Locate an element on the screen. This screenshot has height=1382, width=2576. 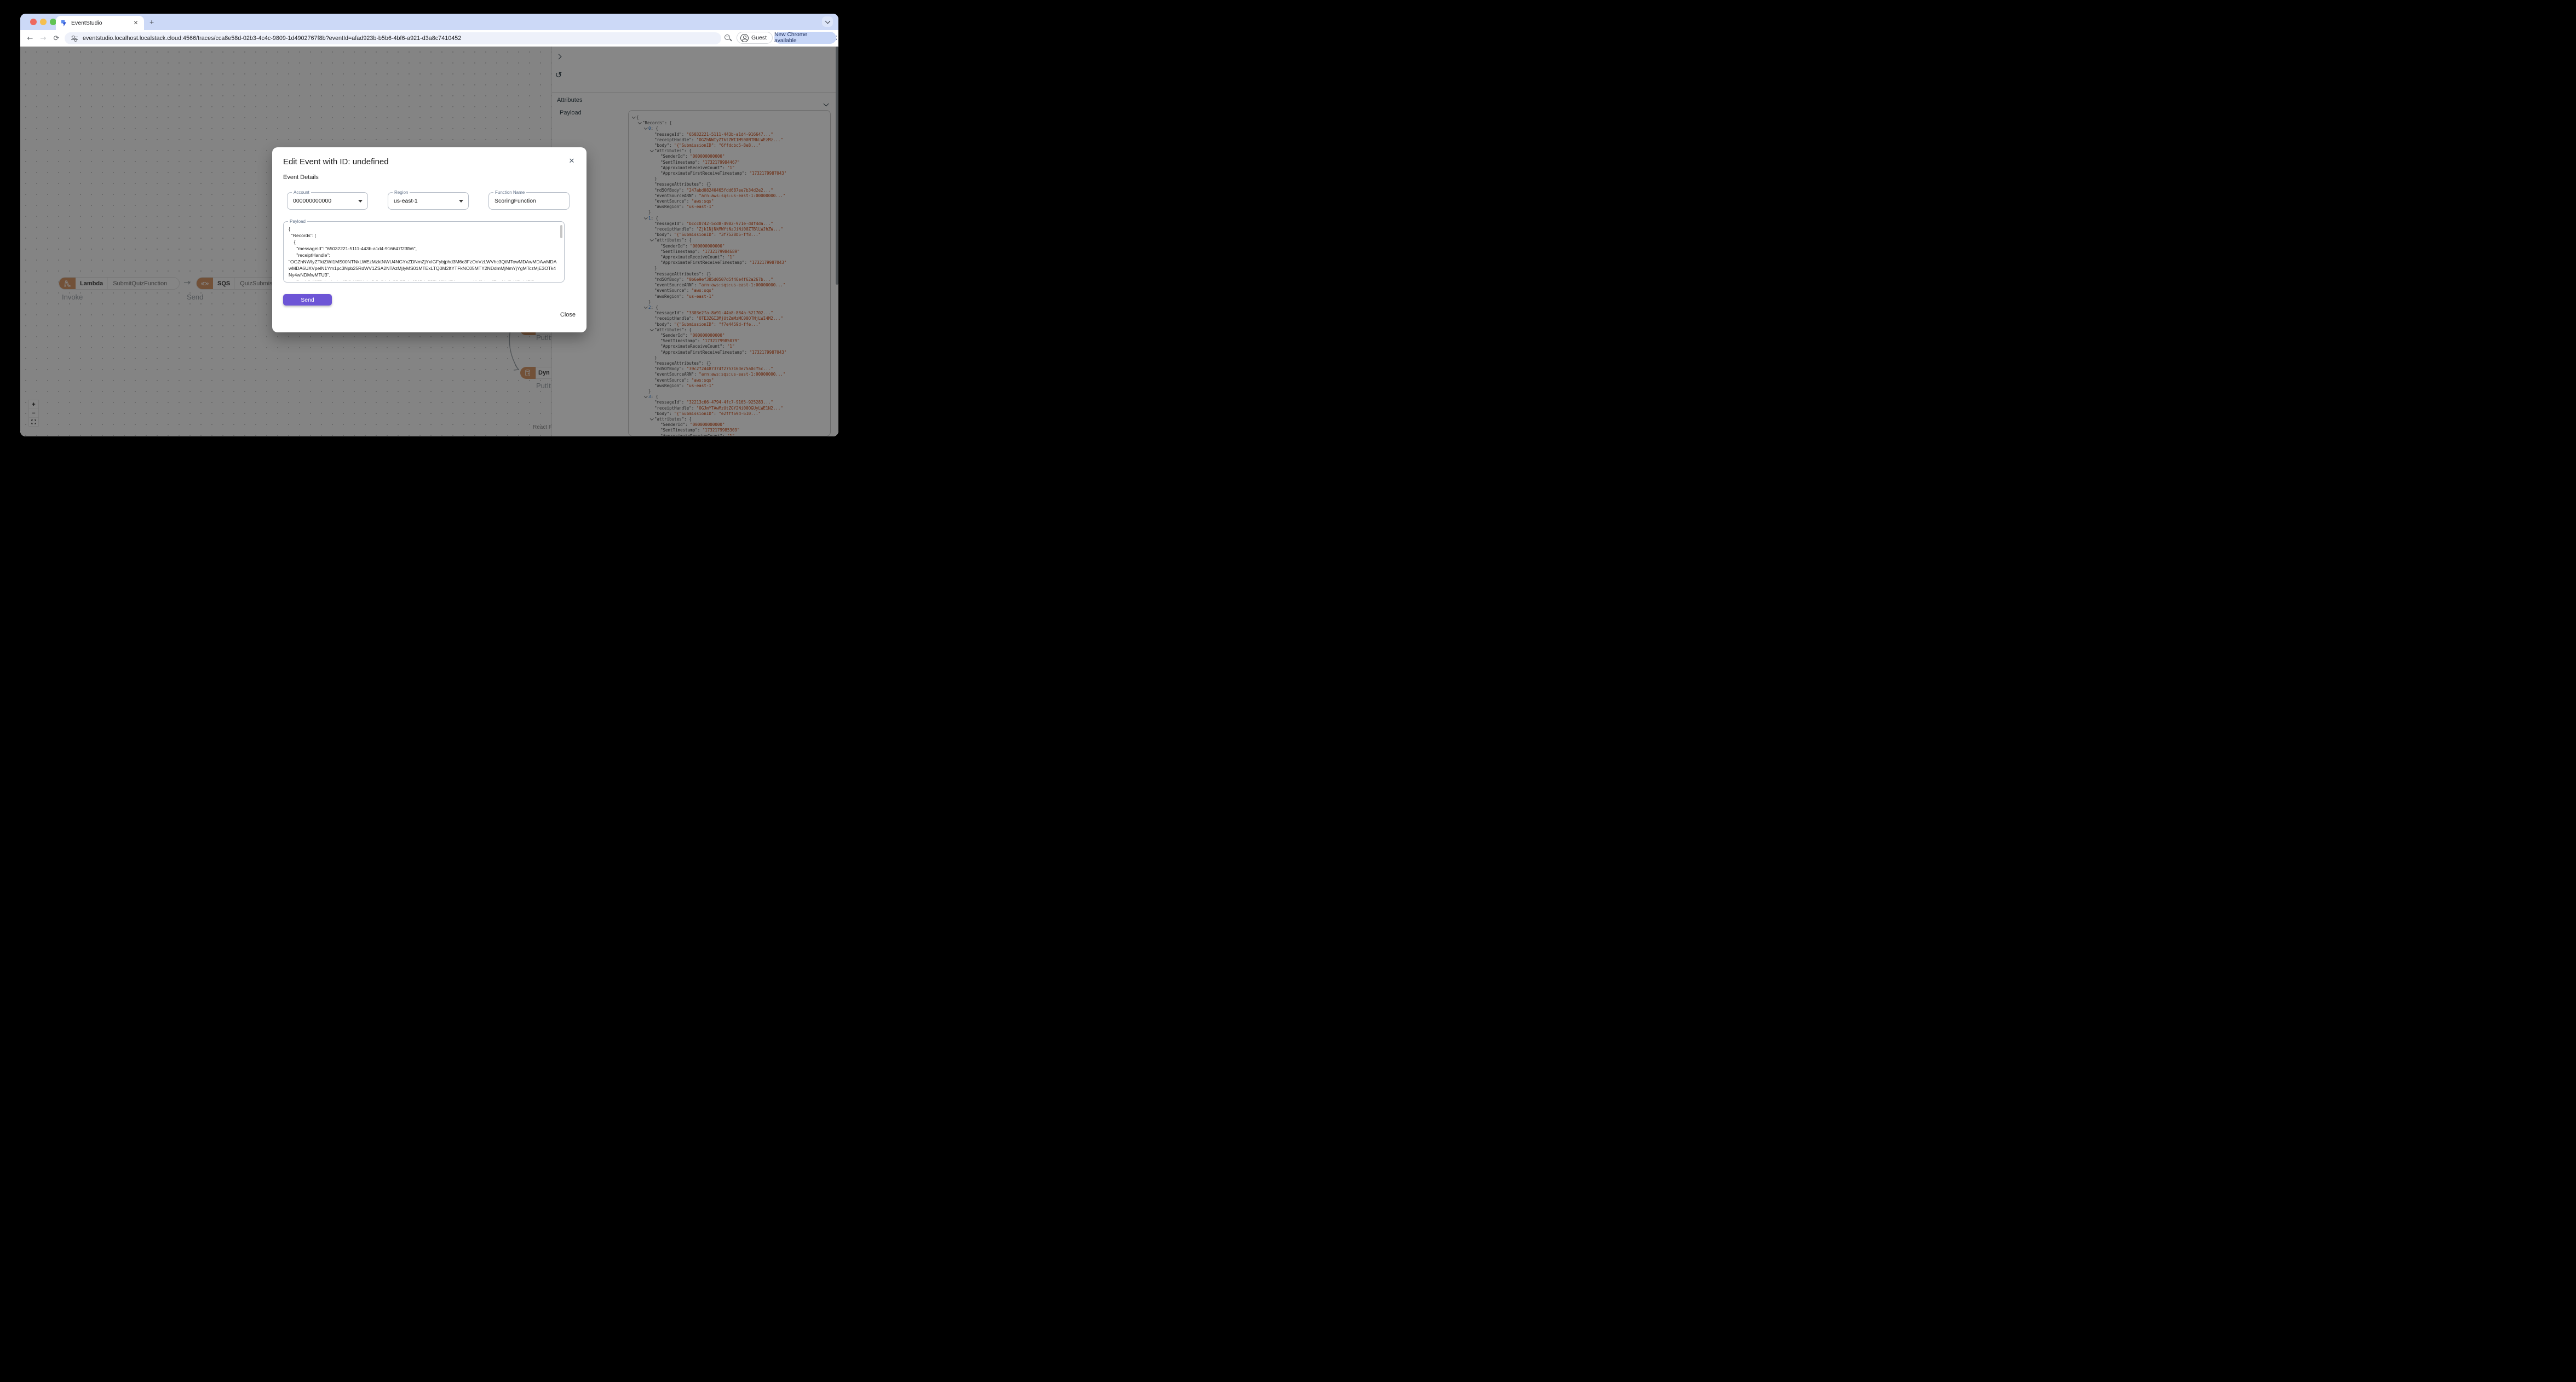
profile-label: Guest is located at coordinates (759, 37).